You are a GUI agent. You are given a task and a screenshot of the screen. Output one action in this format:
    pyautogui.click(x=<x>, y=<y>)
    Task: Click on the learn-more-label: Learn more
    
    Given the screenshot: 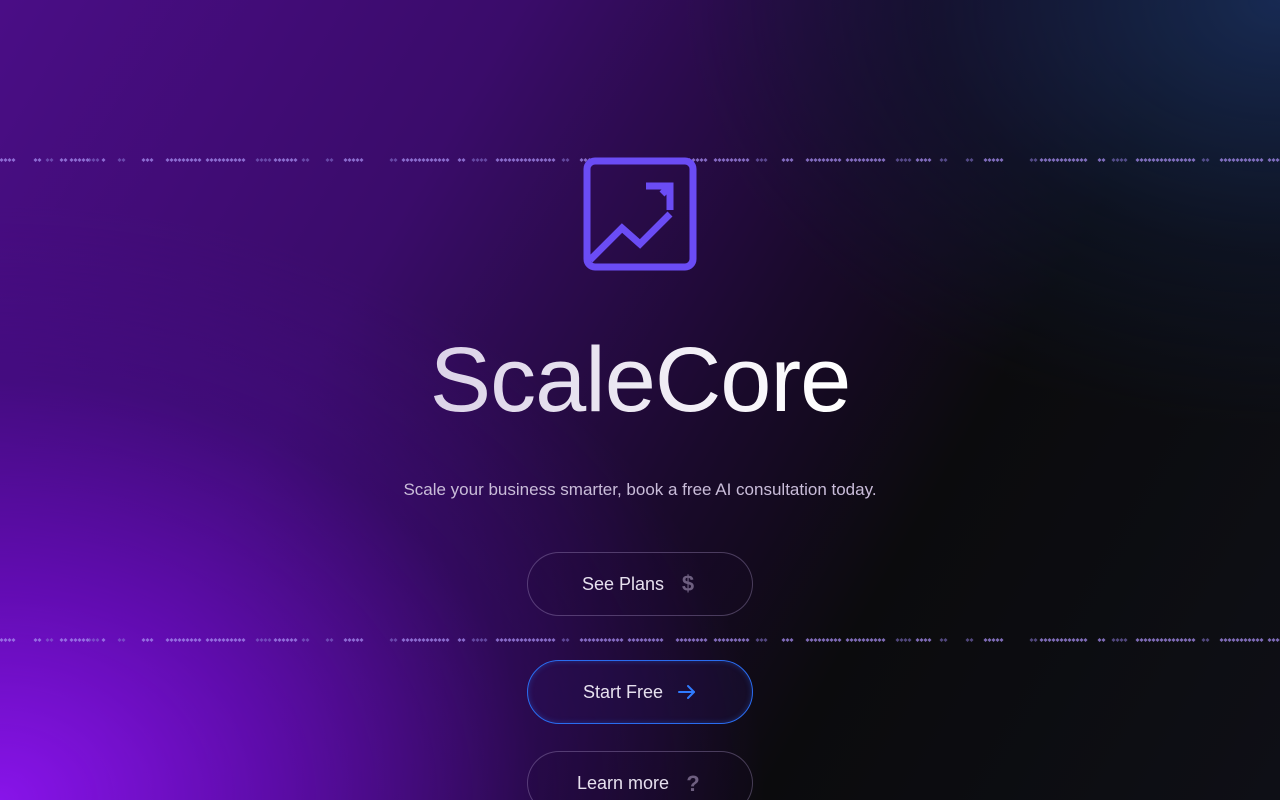 What is the action you would take?
    pyautogui.click(x=623, y=782)
    